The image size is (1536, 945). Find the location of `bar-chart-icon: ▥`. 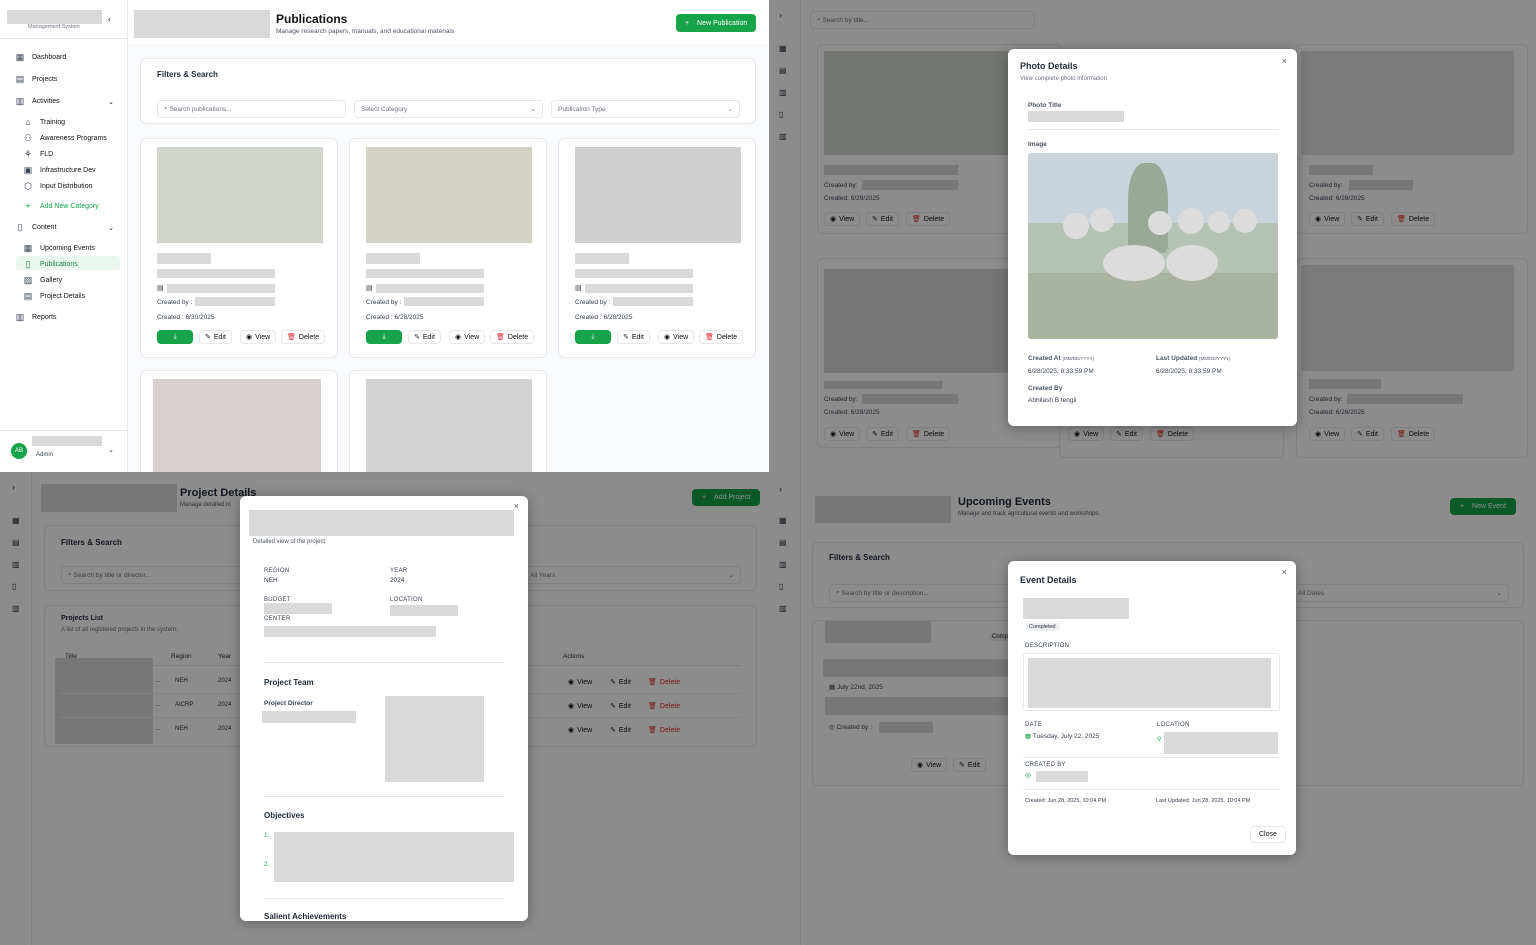

bar-chart-icon: ▥ is located at coordinates (20, 317).